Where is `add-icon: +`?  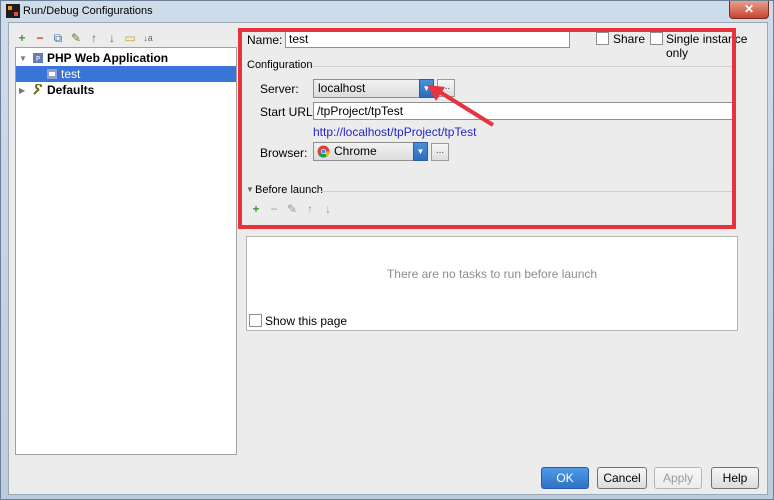
add-icon: + is located at coordinates (22, 38).